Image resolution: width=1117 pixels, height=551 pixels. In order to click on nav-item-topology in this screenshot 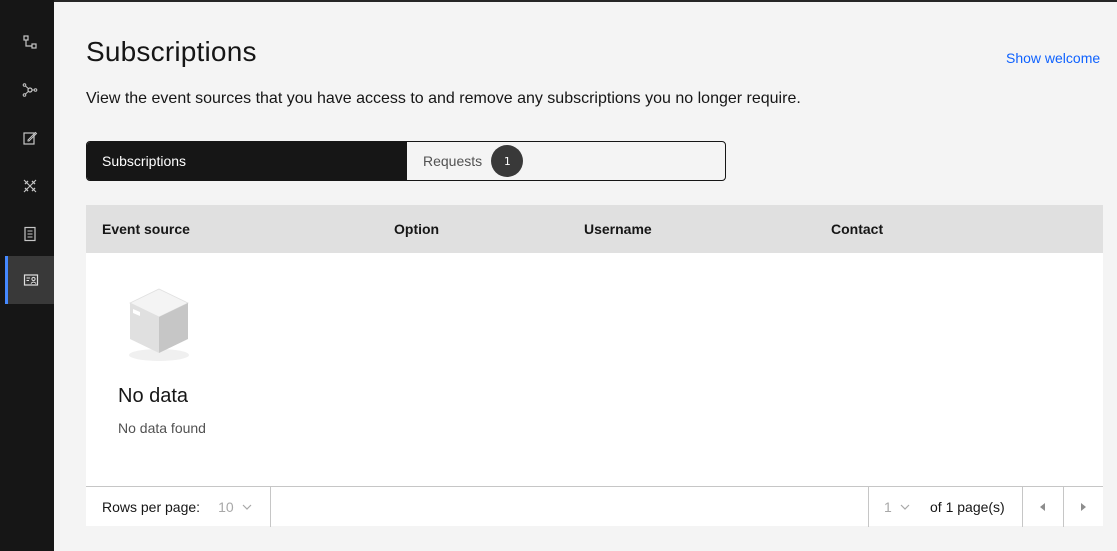, I will do `click(30, 90)`.